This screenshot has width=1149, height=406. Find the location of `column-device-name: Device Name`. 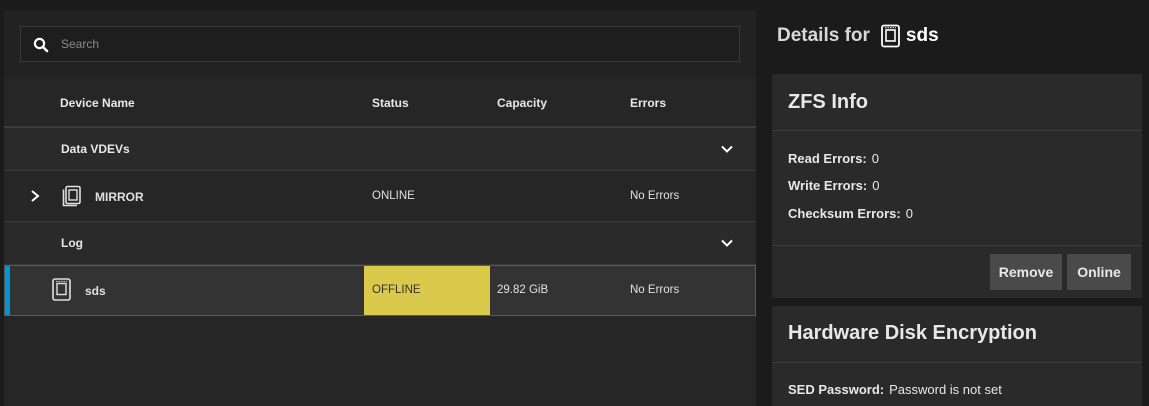

column-device-name: Device Name is located at coordinates (97, 103).